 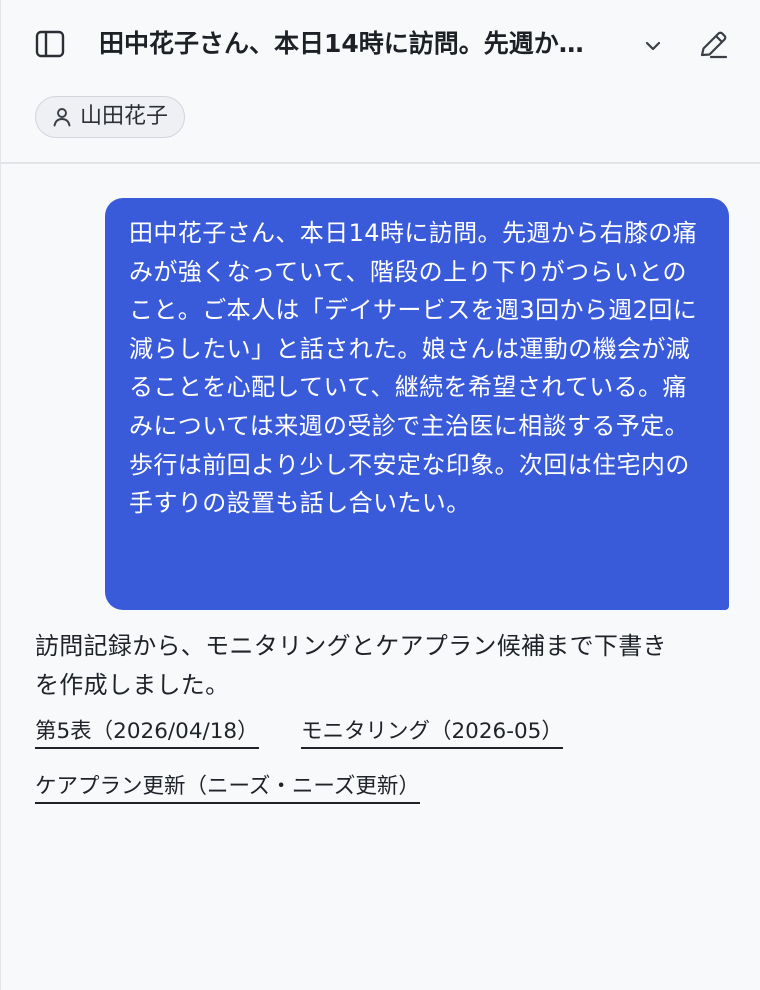 What do you see at coordinates (432, 733) in the screenshot?
I see `link-monitoring: モニタリング（2026-05）` at bounding box center [432, 733].